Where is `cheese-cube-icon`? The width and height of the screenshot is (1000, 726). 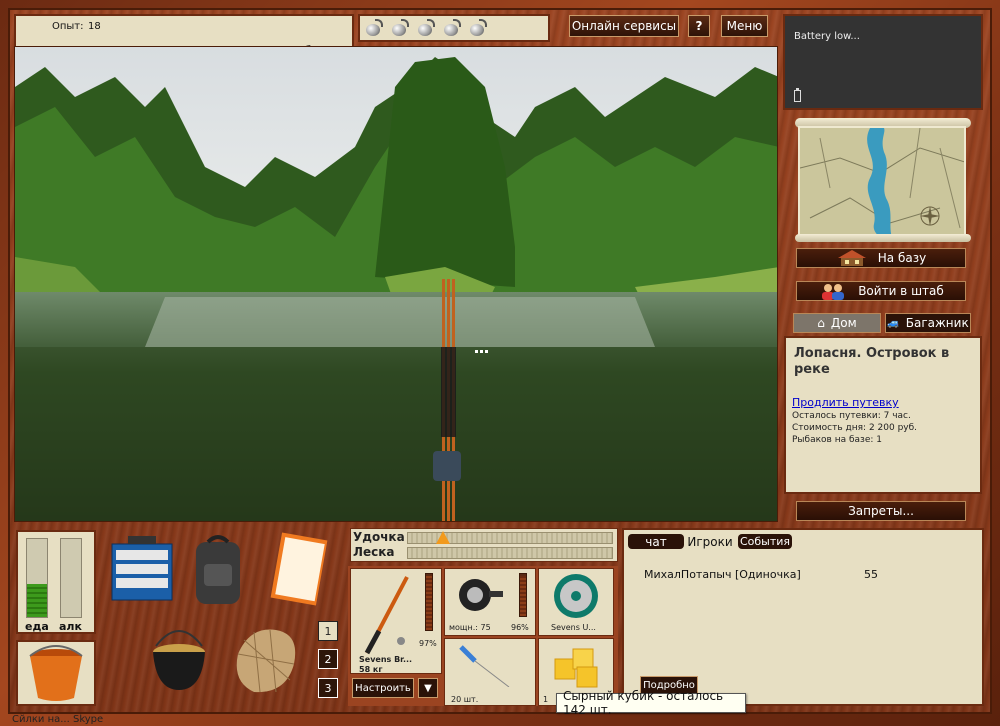 cheese-cube-icon is located at coordinates (576, 668).